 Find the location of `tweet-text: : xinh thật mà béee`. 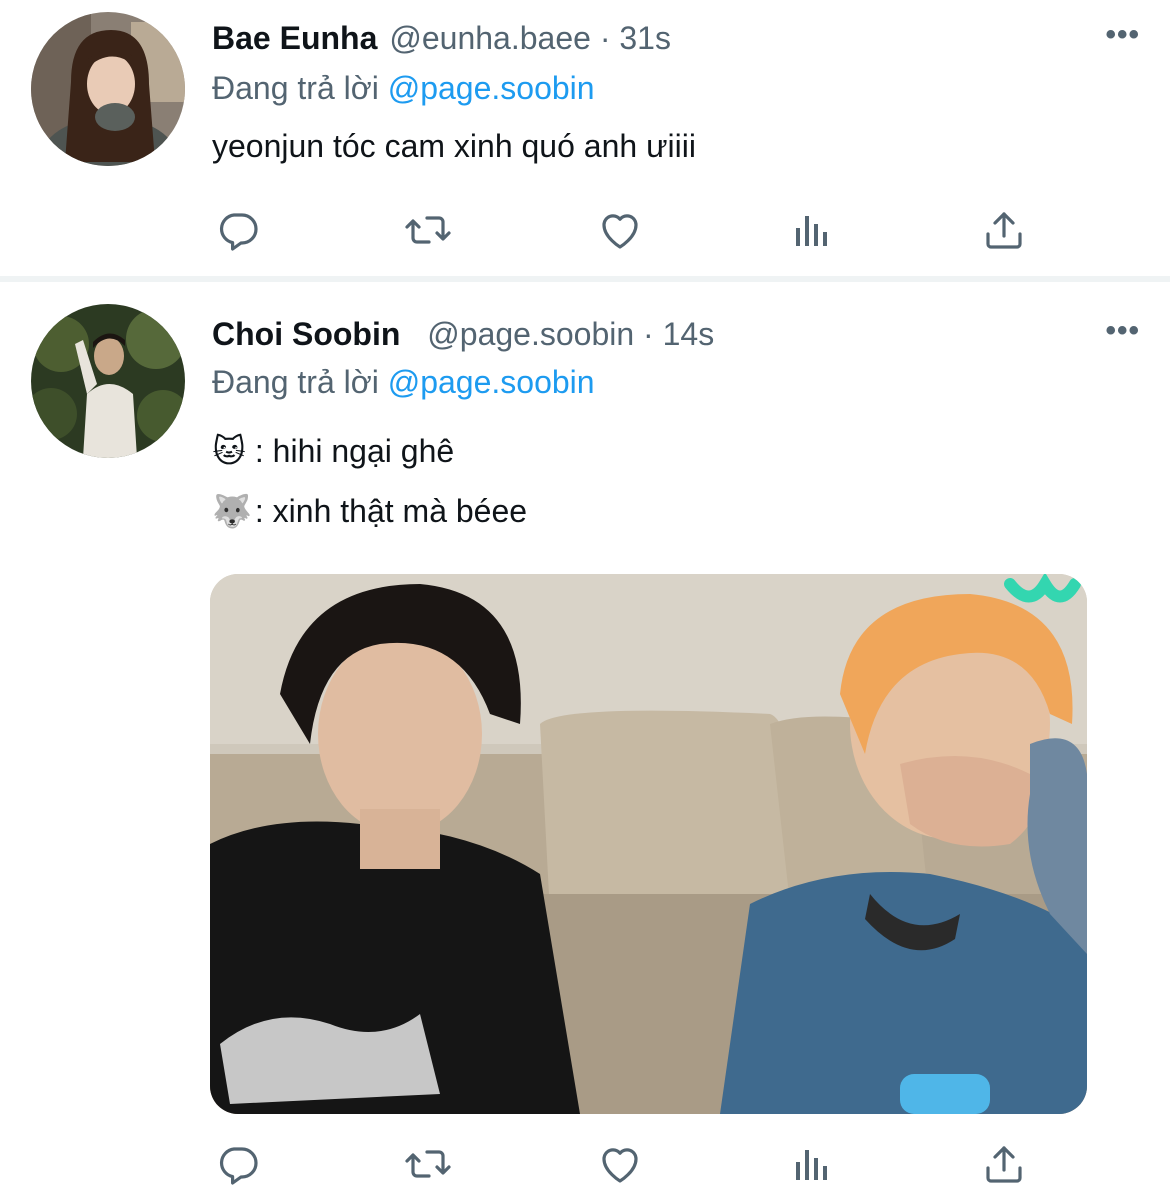

tweet-text: : xinh thật mà béee is located at coordinates (391, 511).